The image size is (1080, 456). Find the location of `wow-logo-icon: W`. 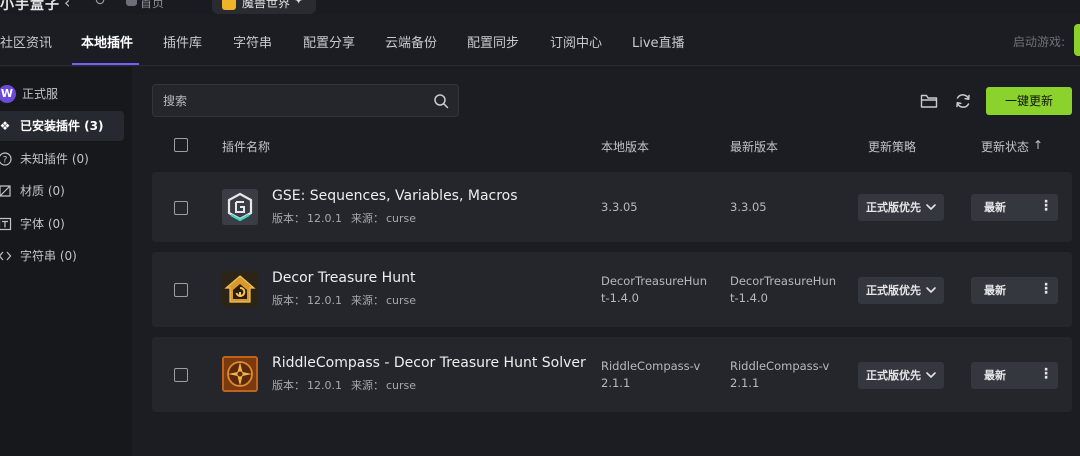

wow-logo-icon: W is located at coordinates (8, 94).